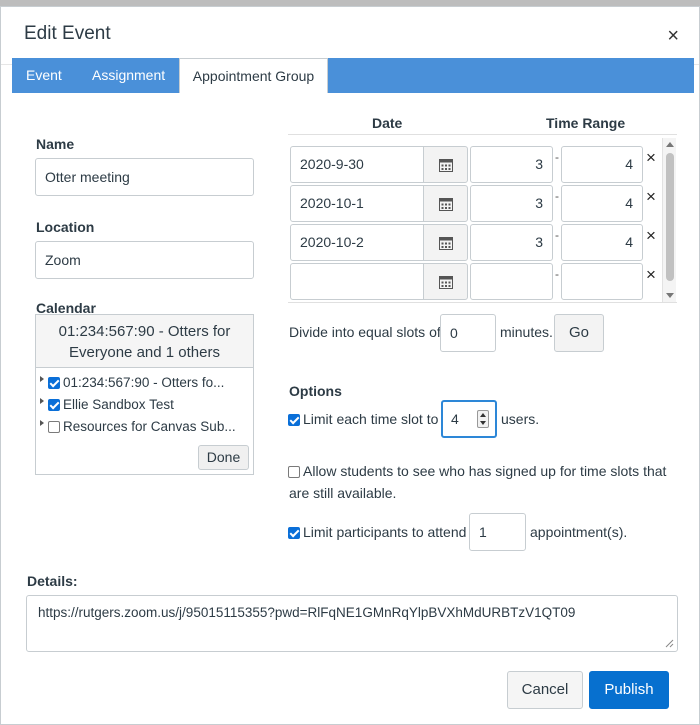  I want to click on slot-user-limit-value: 4, so click(455, 419).